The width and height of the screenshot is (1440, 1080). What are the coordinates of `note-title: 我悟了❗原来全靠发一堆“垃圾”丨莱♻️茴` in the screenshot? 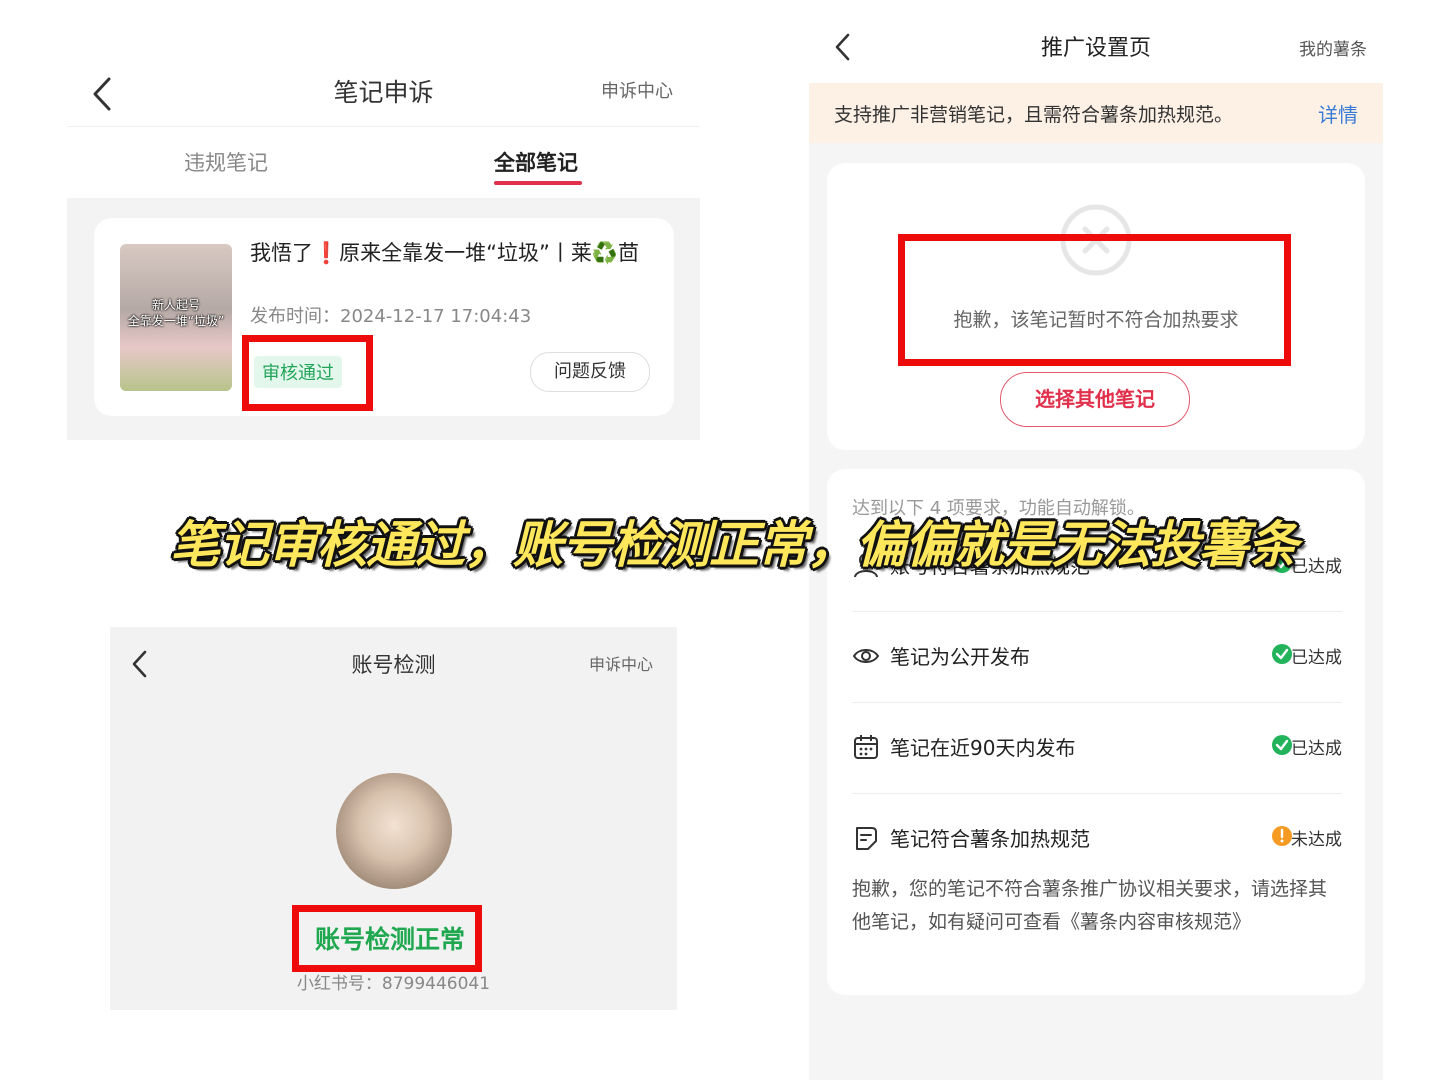 It's located at (445, 253).